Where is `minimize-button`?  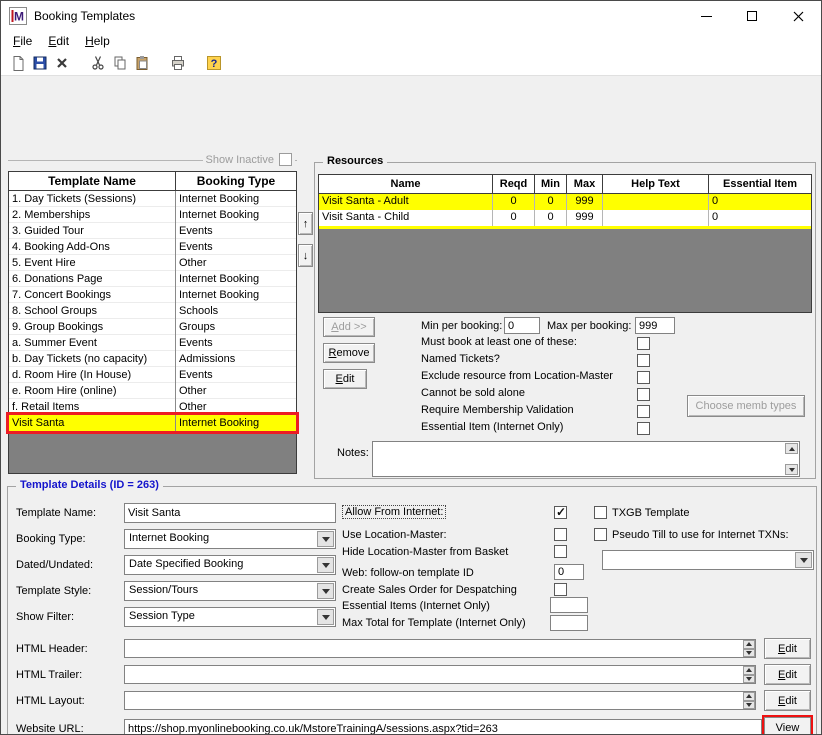 minimize-button is located at coordinates (706, 16).